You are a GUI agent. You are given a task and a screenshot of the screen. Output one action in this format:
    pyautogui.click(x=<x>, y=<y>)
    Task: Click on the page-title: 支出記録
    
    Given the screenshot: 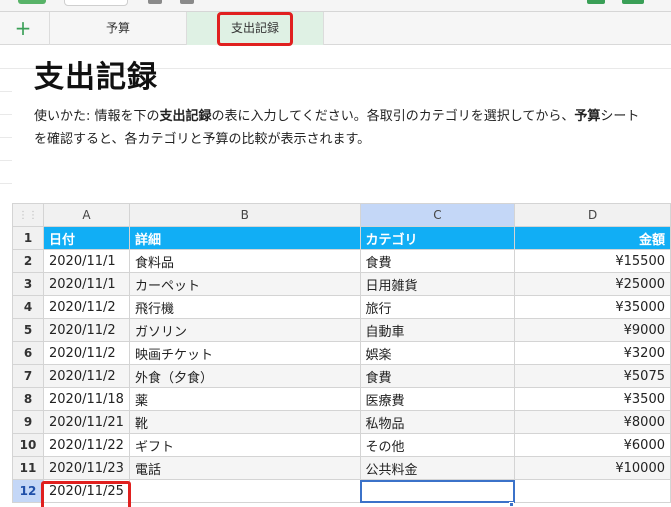 What is the action you would take?
    pyautogui.click(x=96, y=77)
    